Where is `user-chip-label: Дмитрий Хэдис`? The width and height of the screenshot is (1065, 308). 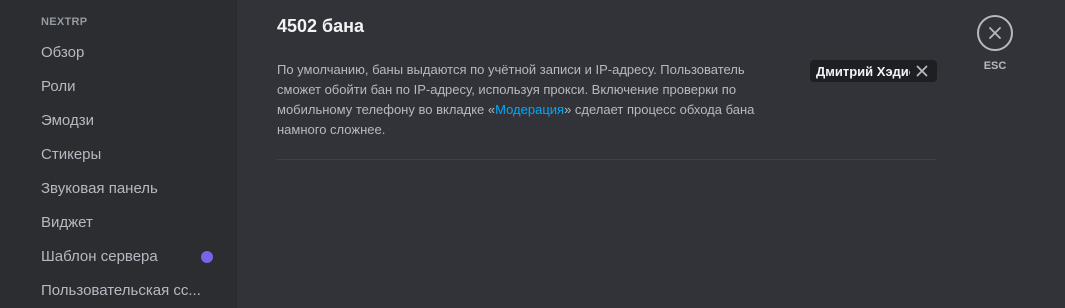
user-chip-label: Дмитрий Хэдис is located at coordinates (863, 71).